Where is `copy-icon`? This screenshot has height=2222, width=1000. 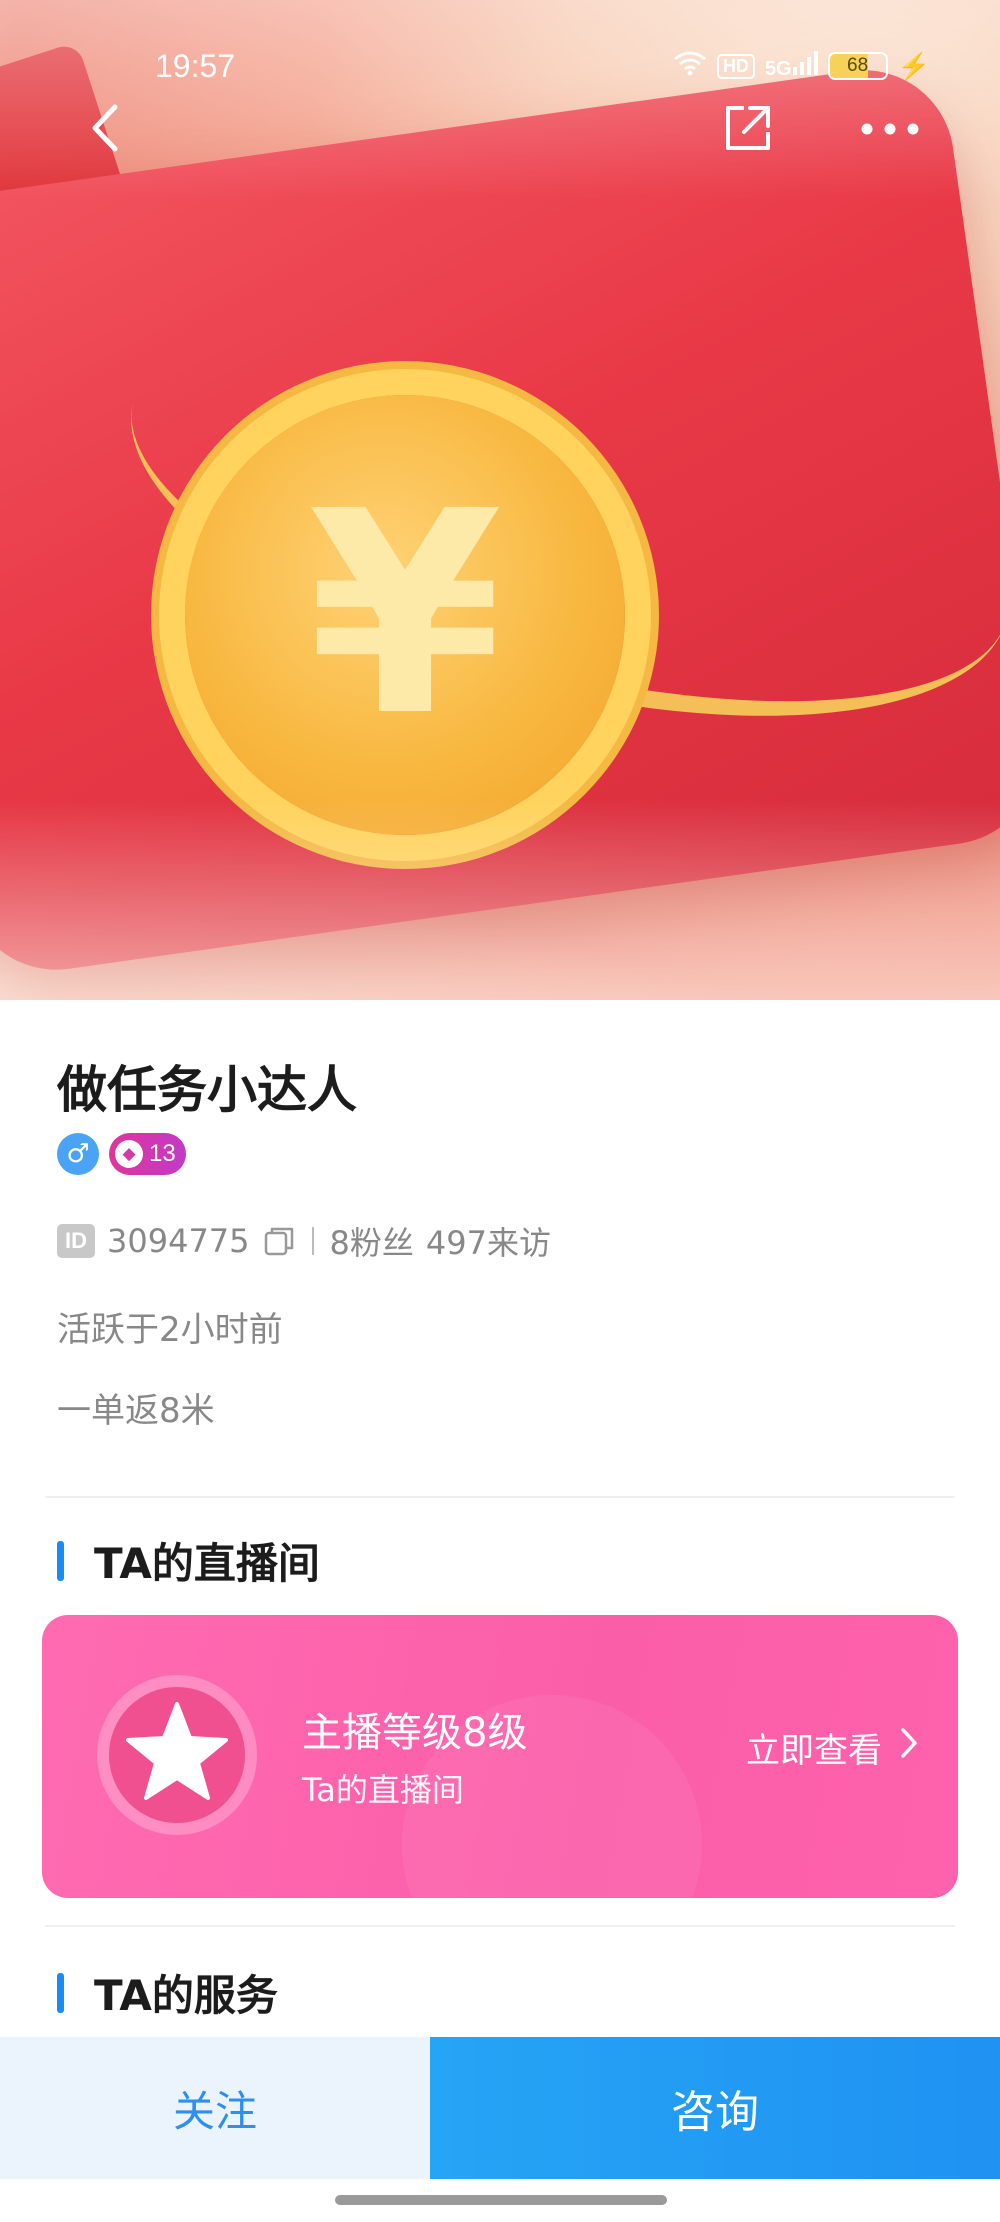 copy-icon is located at coordinates (279, 1241).